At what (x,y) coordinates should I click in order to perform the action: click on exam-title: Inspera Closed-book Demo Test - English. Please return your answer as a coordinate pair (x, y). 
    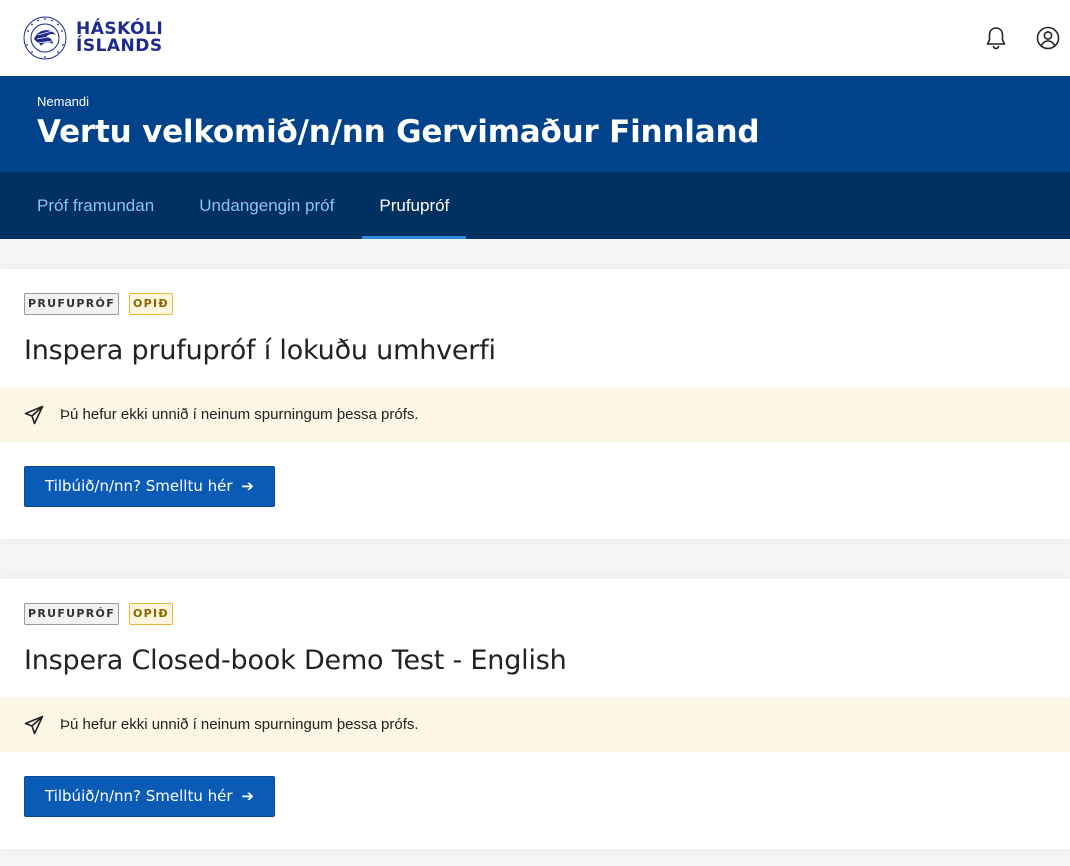
    Looking at the image, I should click on (295, 660).